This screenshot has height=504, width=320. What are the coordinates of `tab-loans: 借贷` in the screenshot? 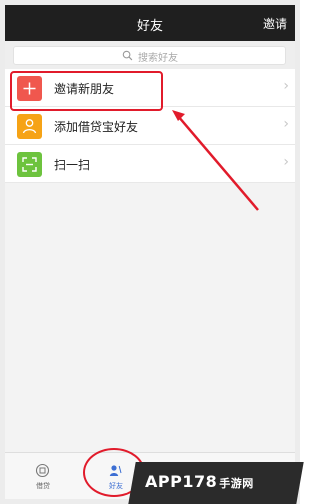 It's located at (43, 478).